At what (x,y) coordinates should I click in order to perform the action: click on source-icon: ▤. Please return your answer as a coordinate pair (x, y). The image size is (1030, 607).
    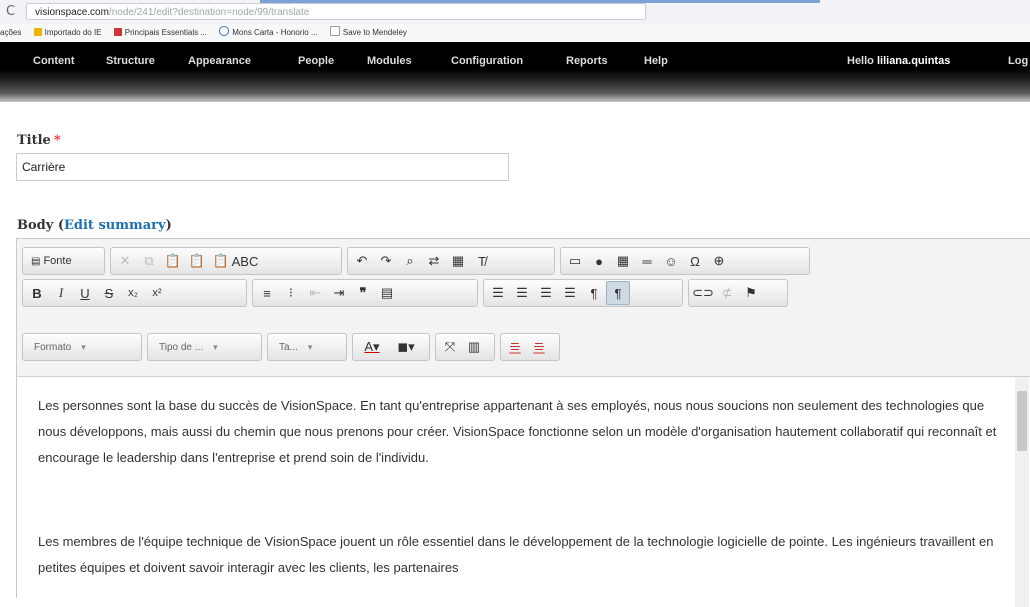
    Looking at the image, I should click on (36, 261).